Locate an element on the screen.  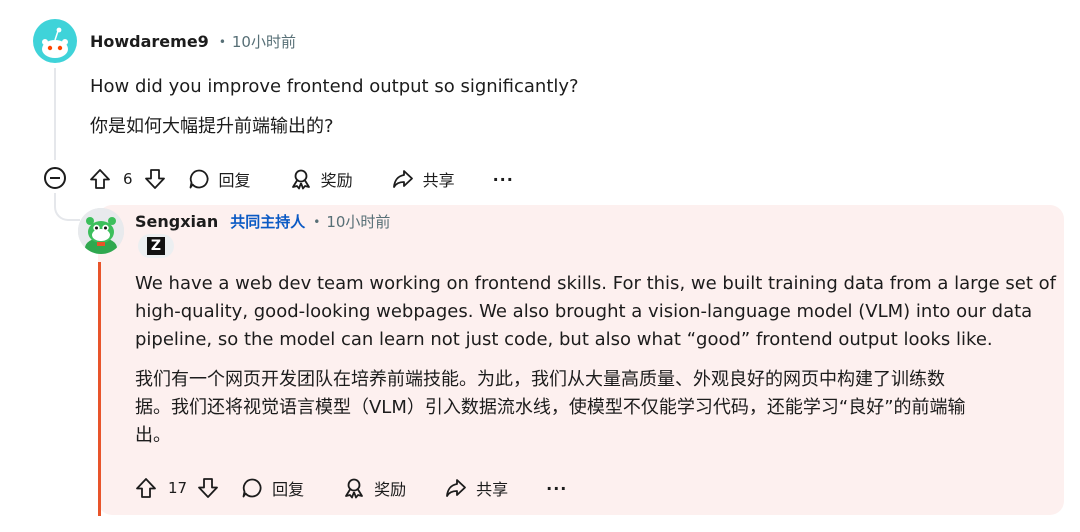
collapse-thread-button is located at coordinates (55, 178).